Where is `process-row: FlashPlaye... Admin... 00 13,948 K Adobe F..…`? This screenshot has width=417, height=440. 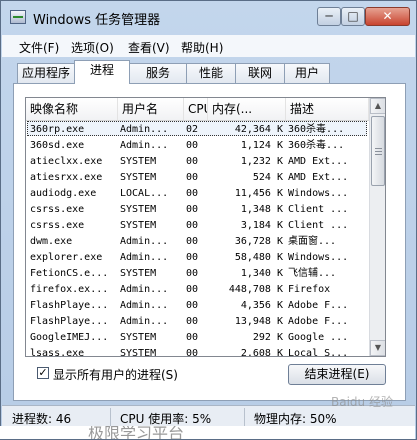
process-row: FlashPlaye... Admin... 00 13,948 K Adobe F..… is located at coordinates (197, 321).